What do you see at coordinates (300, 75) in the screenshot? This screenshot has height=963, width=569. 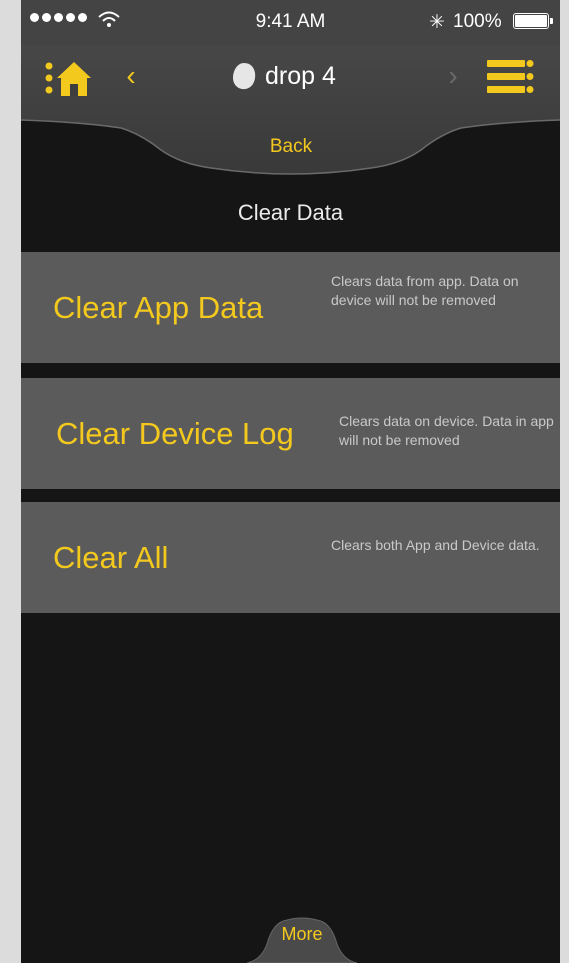 I see `device-name: drop 4` at bounding box center [300, 75].